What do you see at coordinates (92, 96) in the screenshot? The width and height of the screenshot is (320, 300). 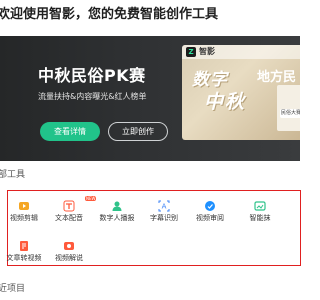 I see `banner-subtitle: 流量扶持&内容曝光&红人榜单` at bounding box center [92, 96].